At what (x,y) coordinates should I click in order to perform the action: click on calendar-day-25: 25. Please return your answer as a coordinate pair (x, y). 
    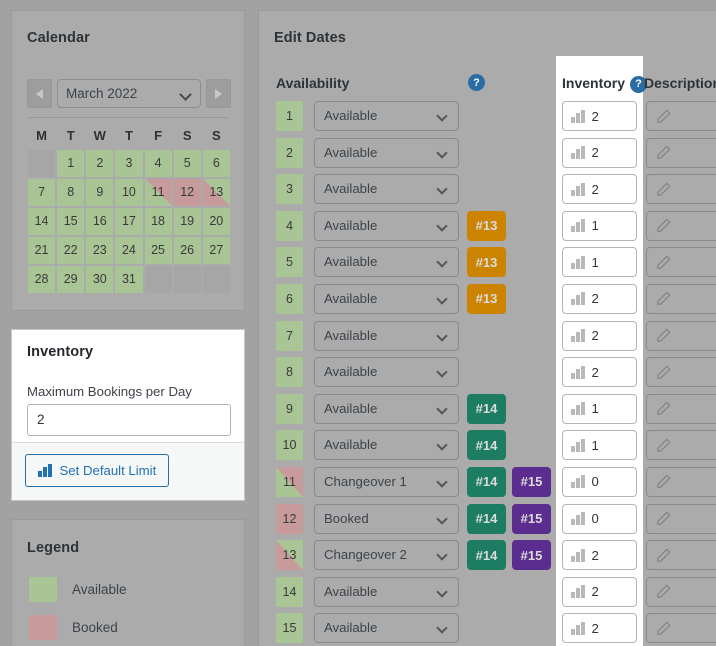
    Looking at the image, I should click on (158, 250).